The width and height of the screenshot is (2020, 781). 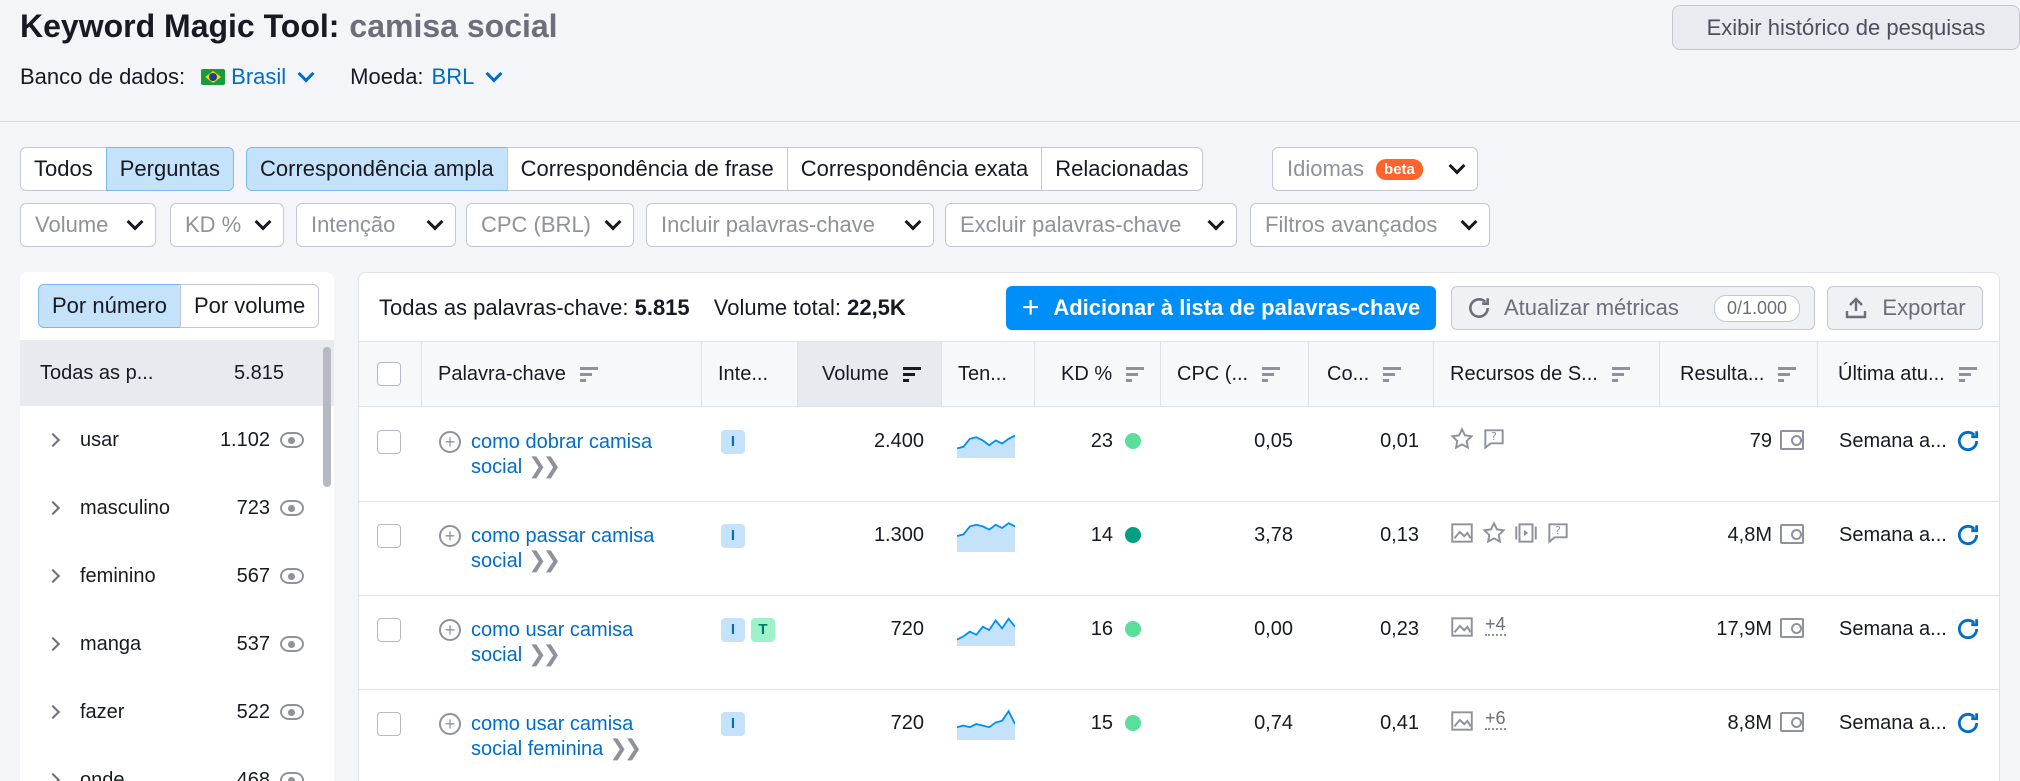 I want to click on all-keywords-group: Todas as p... 5.815, so click(x=177, y=373).